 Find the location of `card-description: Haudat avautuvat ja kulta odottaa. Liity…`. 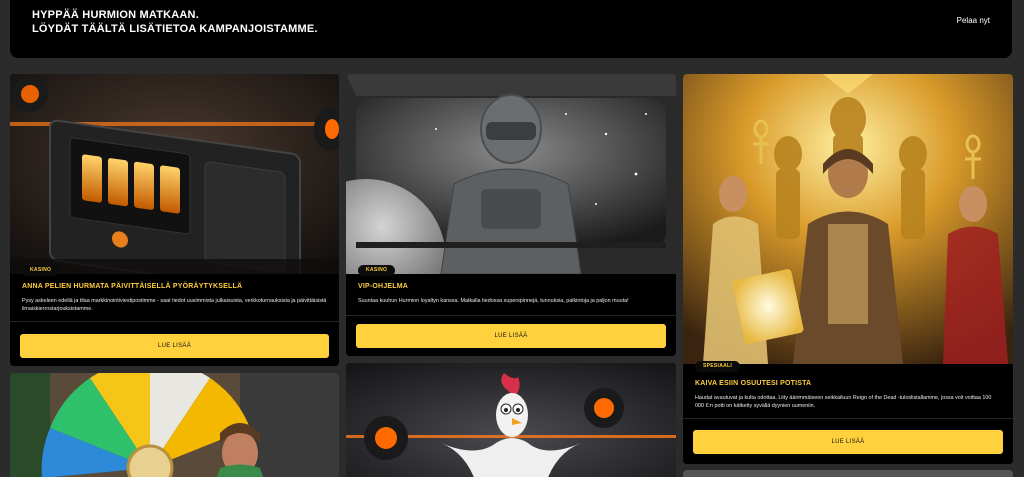

card-description: Haudat avautuvat ja kulta odottaa. Liity… is located at coordinates (843, 402).